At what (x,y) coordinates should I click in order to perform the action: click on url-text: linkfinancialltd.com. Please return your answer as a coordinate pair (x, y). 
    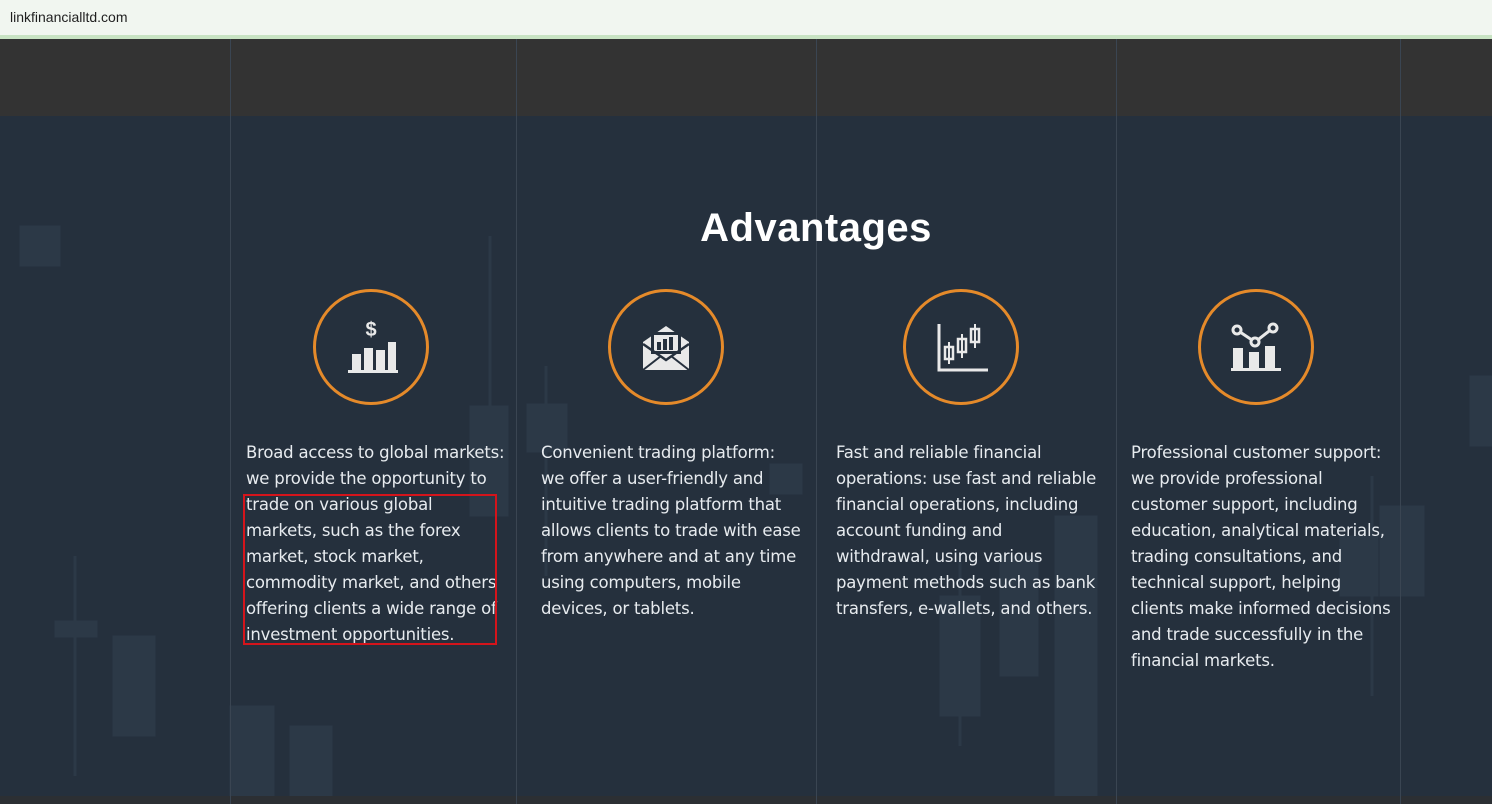
    Looking at the image, I should click on (69, 17).